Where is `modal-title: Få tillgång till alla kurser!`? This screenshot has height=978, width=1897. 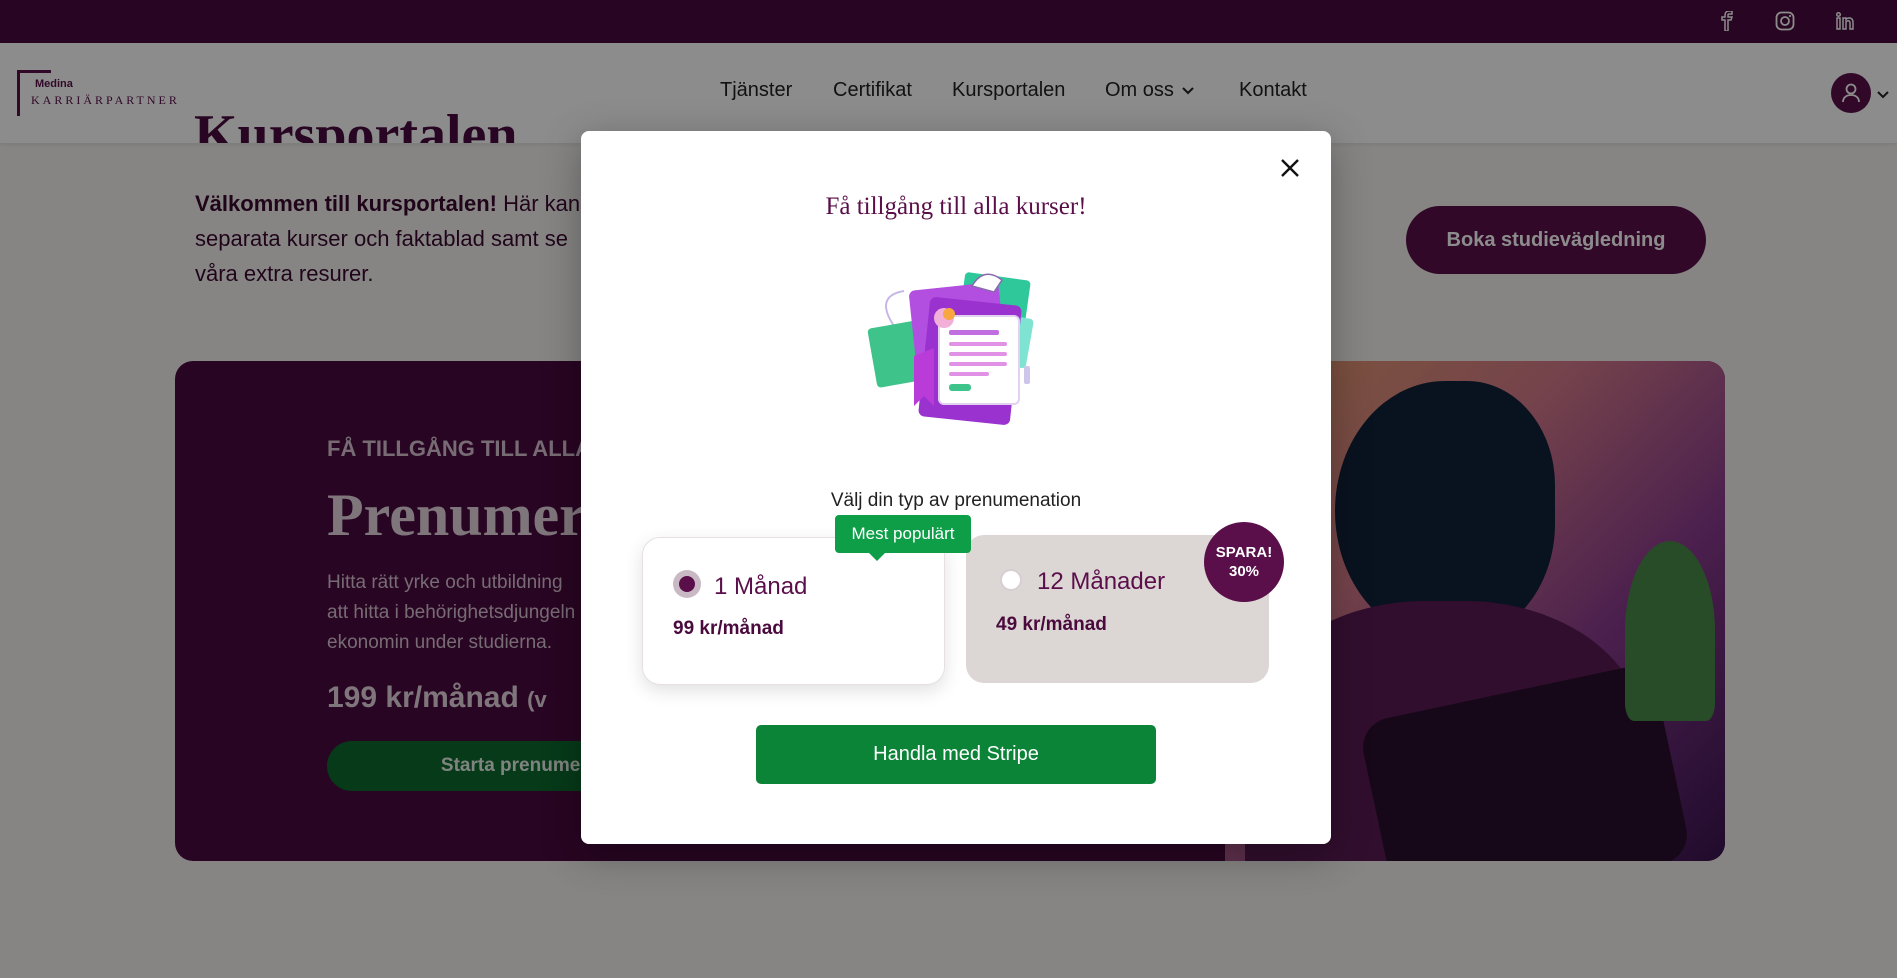
modal-title: Få tillgång till alla kurser! is located at coordinates (956, 206).